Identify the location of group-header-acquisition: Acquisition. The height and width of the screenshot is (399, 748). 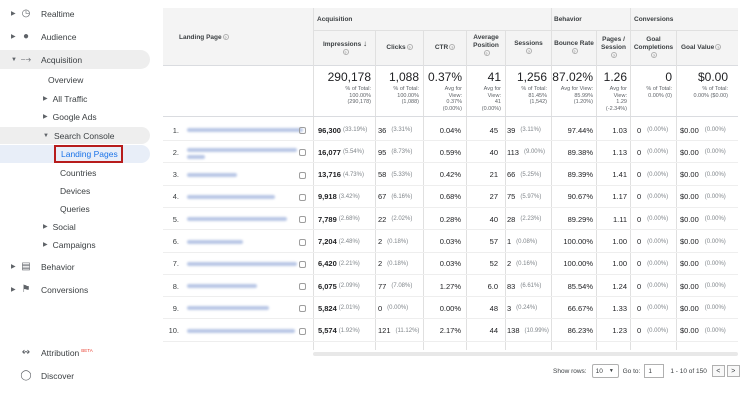
(335, 19).